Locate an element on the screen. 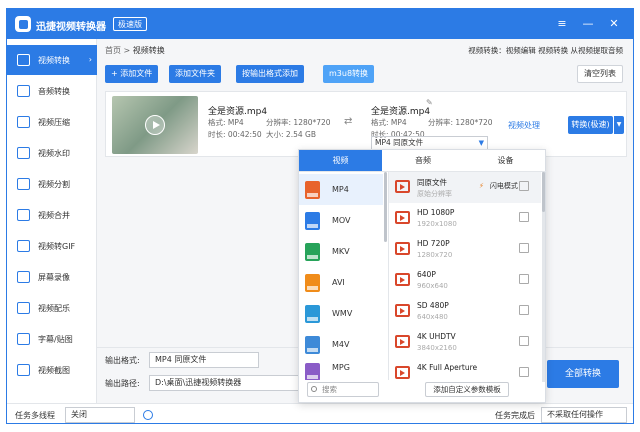  sidebar-item-subtitle: 字幕/贴图 is located at coordinates (52, 339).